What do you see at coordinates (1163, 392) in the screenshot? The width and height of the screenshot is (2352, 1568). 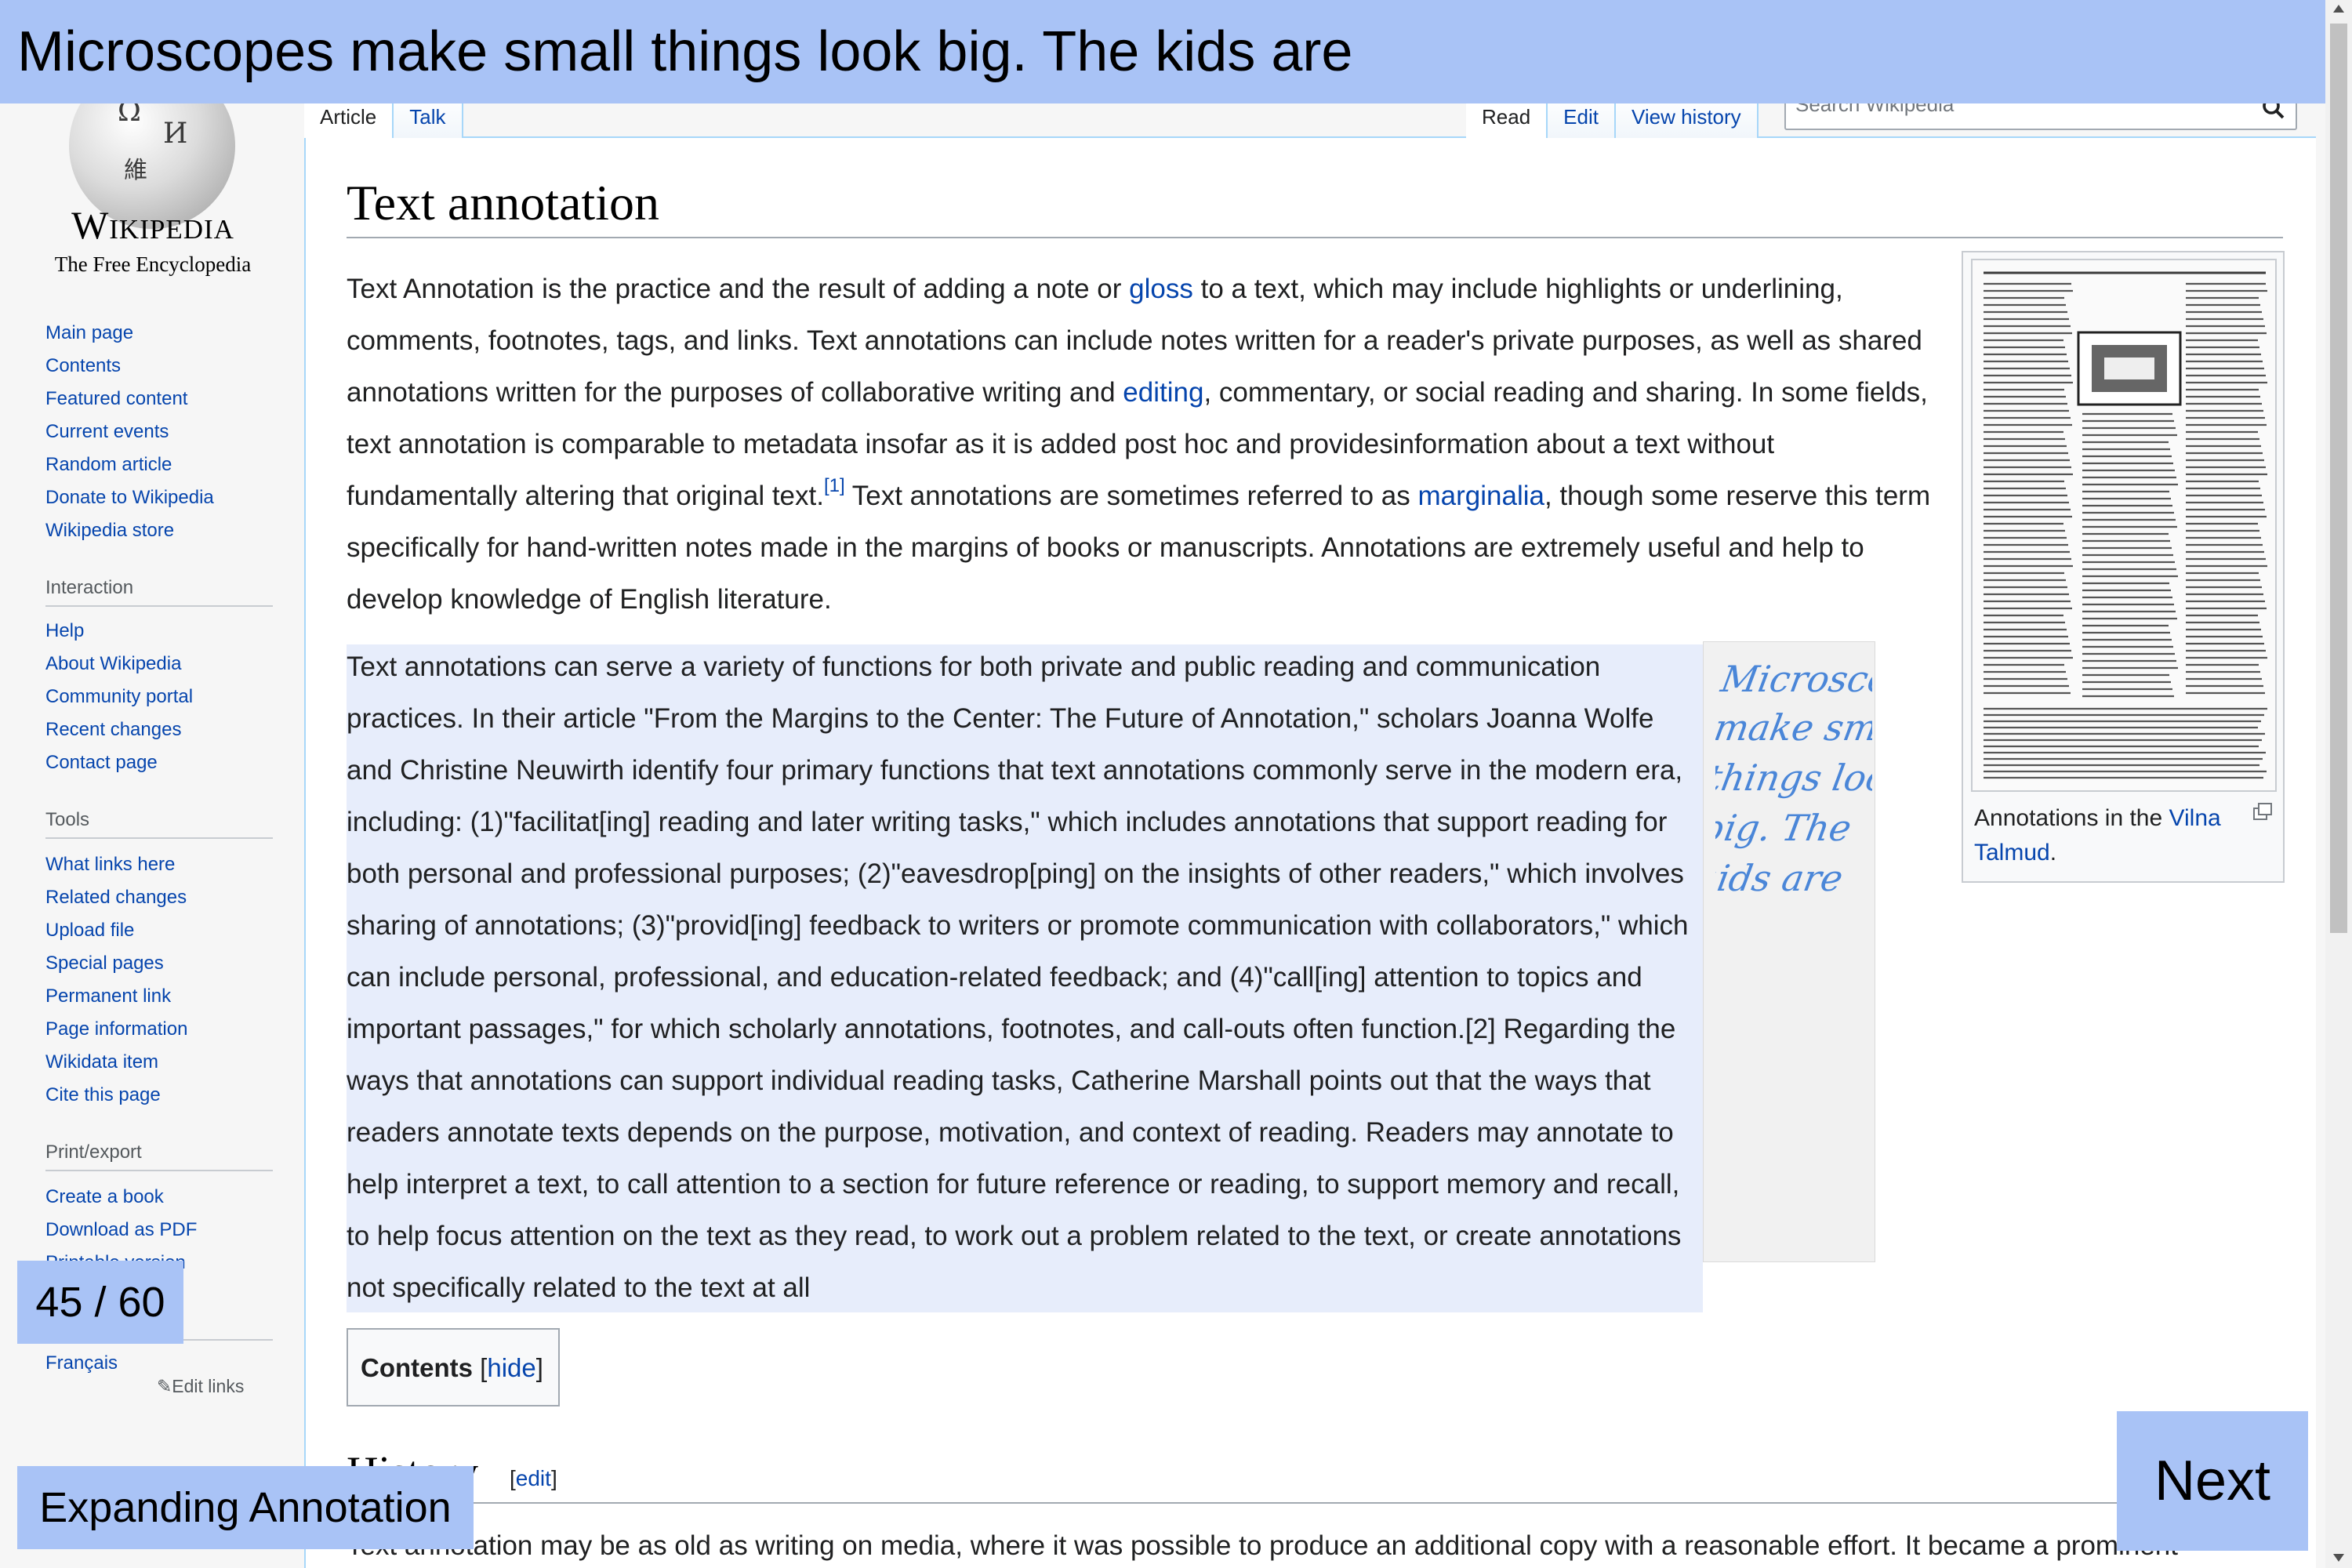 I see `link-editing: editing` at bounding box center [1163, 392].